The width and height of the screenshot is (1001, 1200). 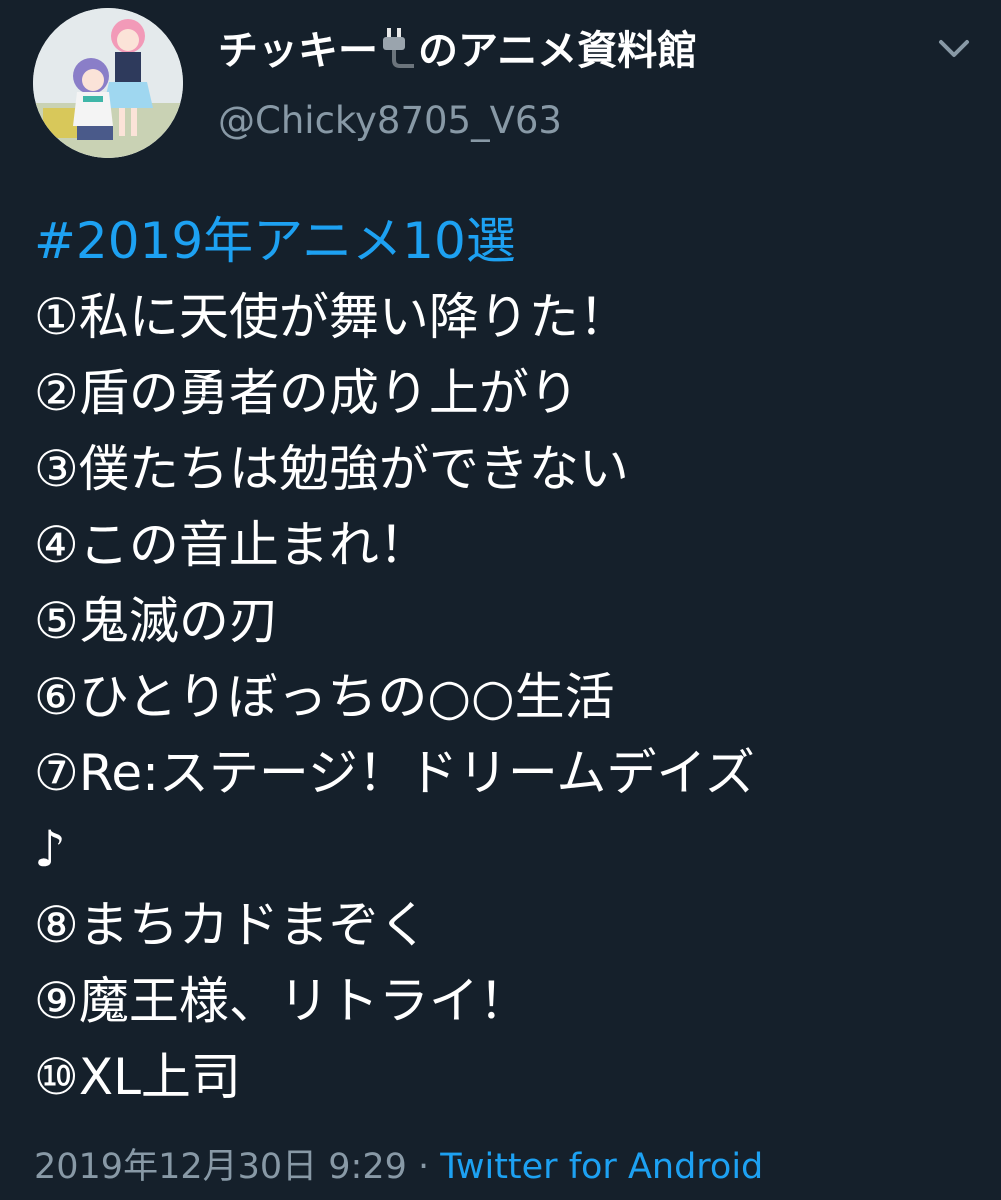 What do you see at coordinates (137, 1077) in the screenshot?
I see `list-item: ⑩XL上司` at bounding box center [137, 1077].